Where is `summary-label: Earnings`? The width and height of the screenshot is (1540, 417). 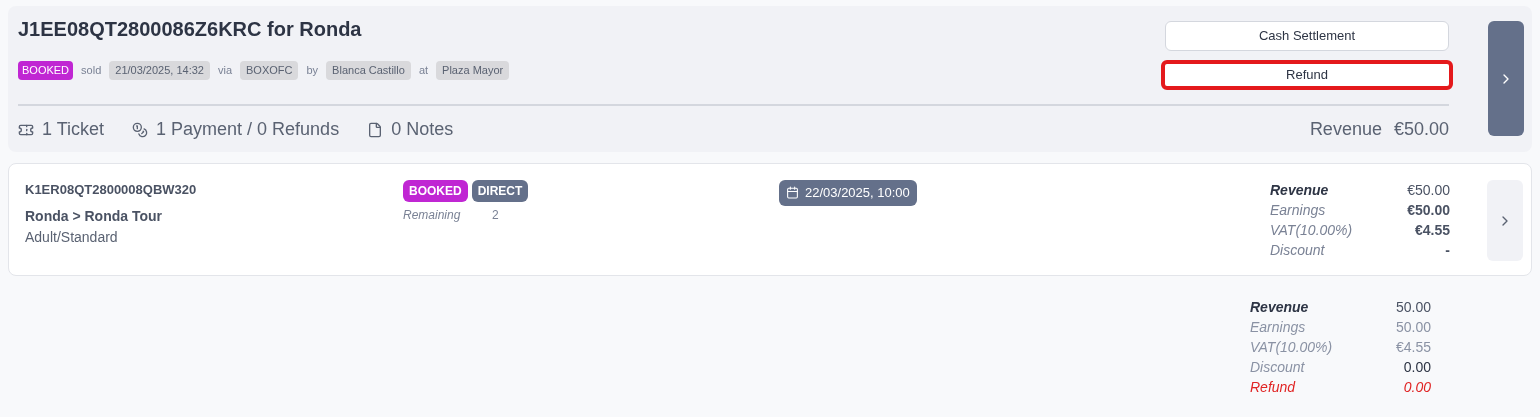
summary-label: Earnings is located at coordinates (1278, 327).